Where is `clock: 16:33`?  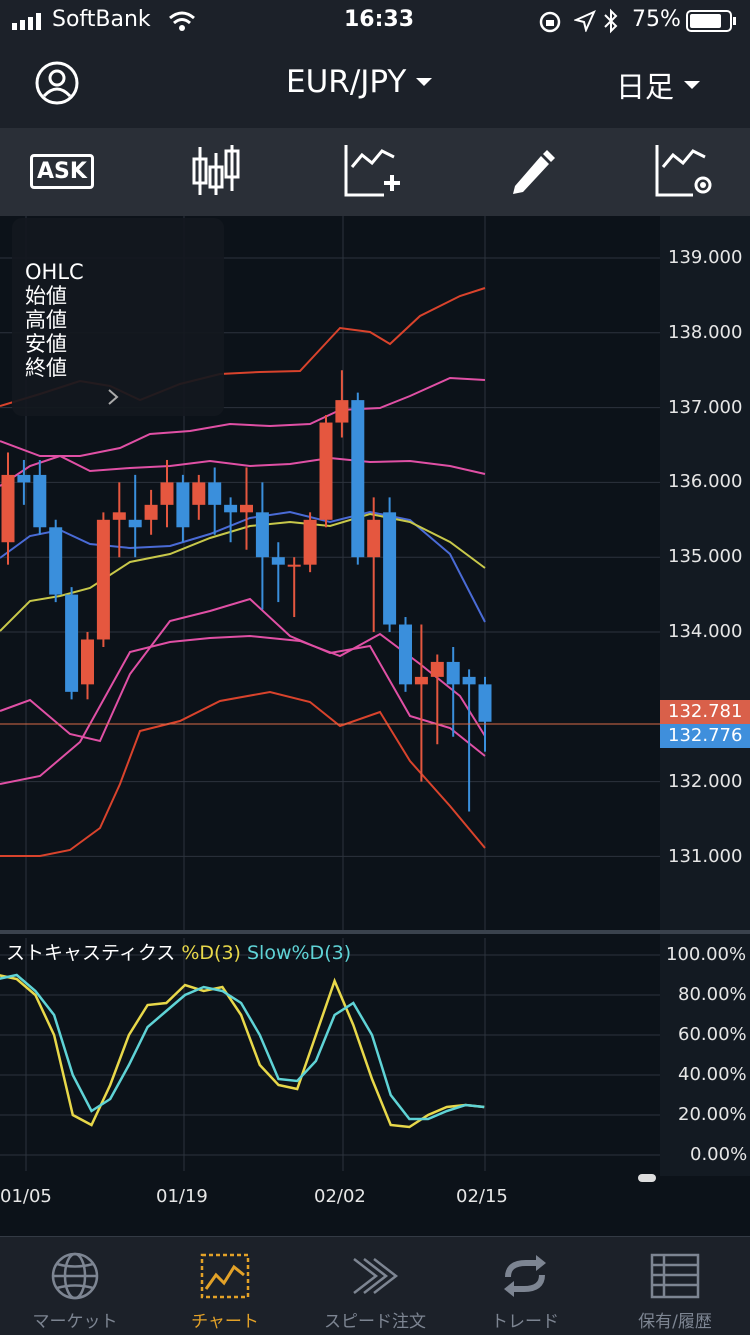
clock: 16:33 is located at coordinates (379, 19).